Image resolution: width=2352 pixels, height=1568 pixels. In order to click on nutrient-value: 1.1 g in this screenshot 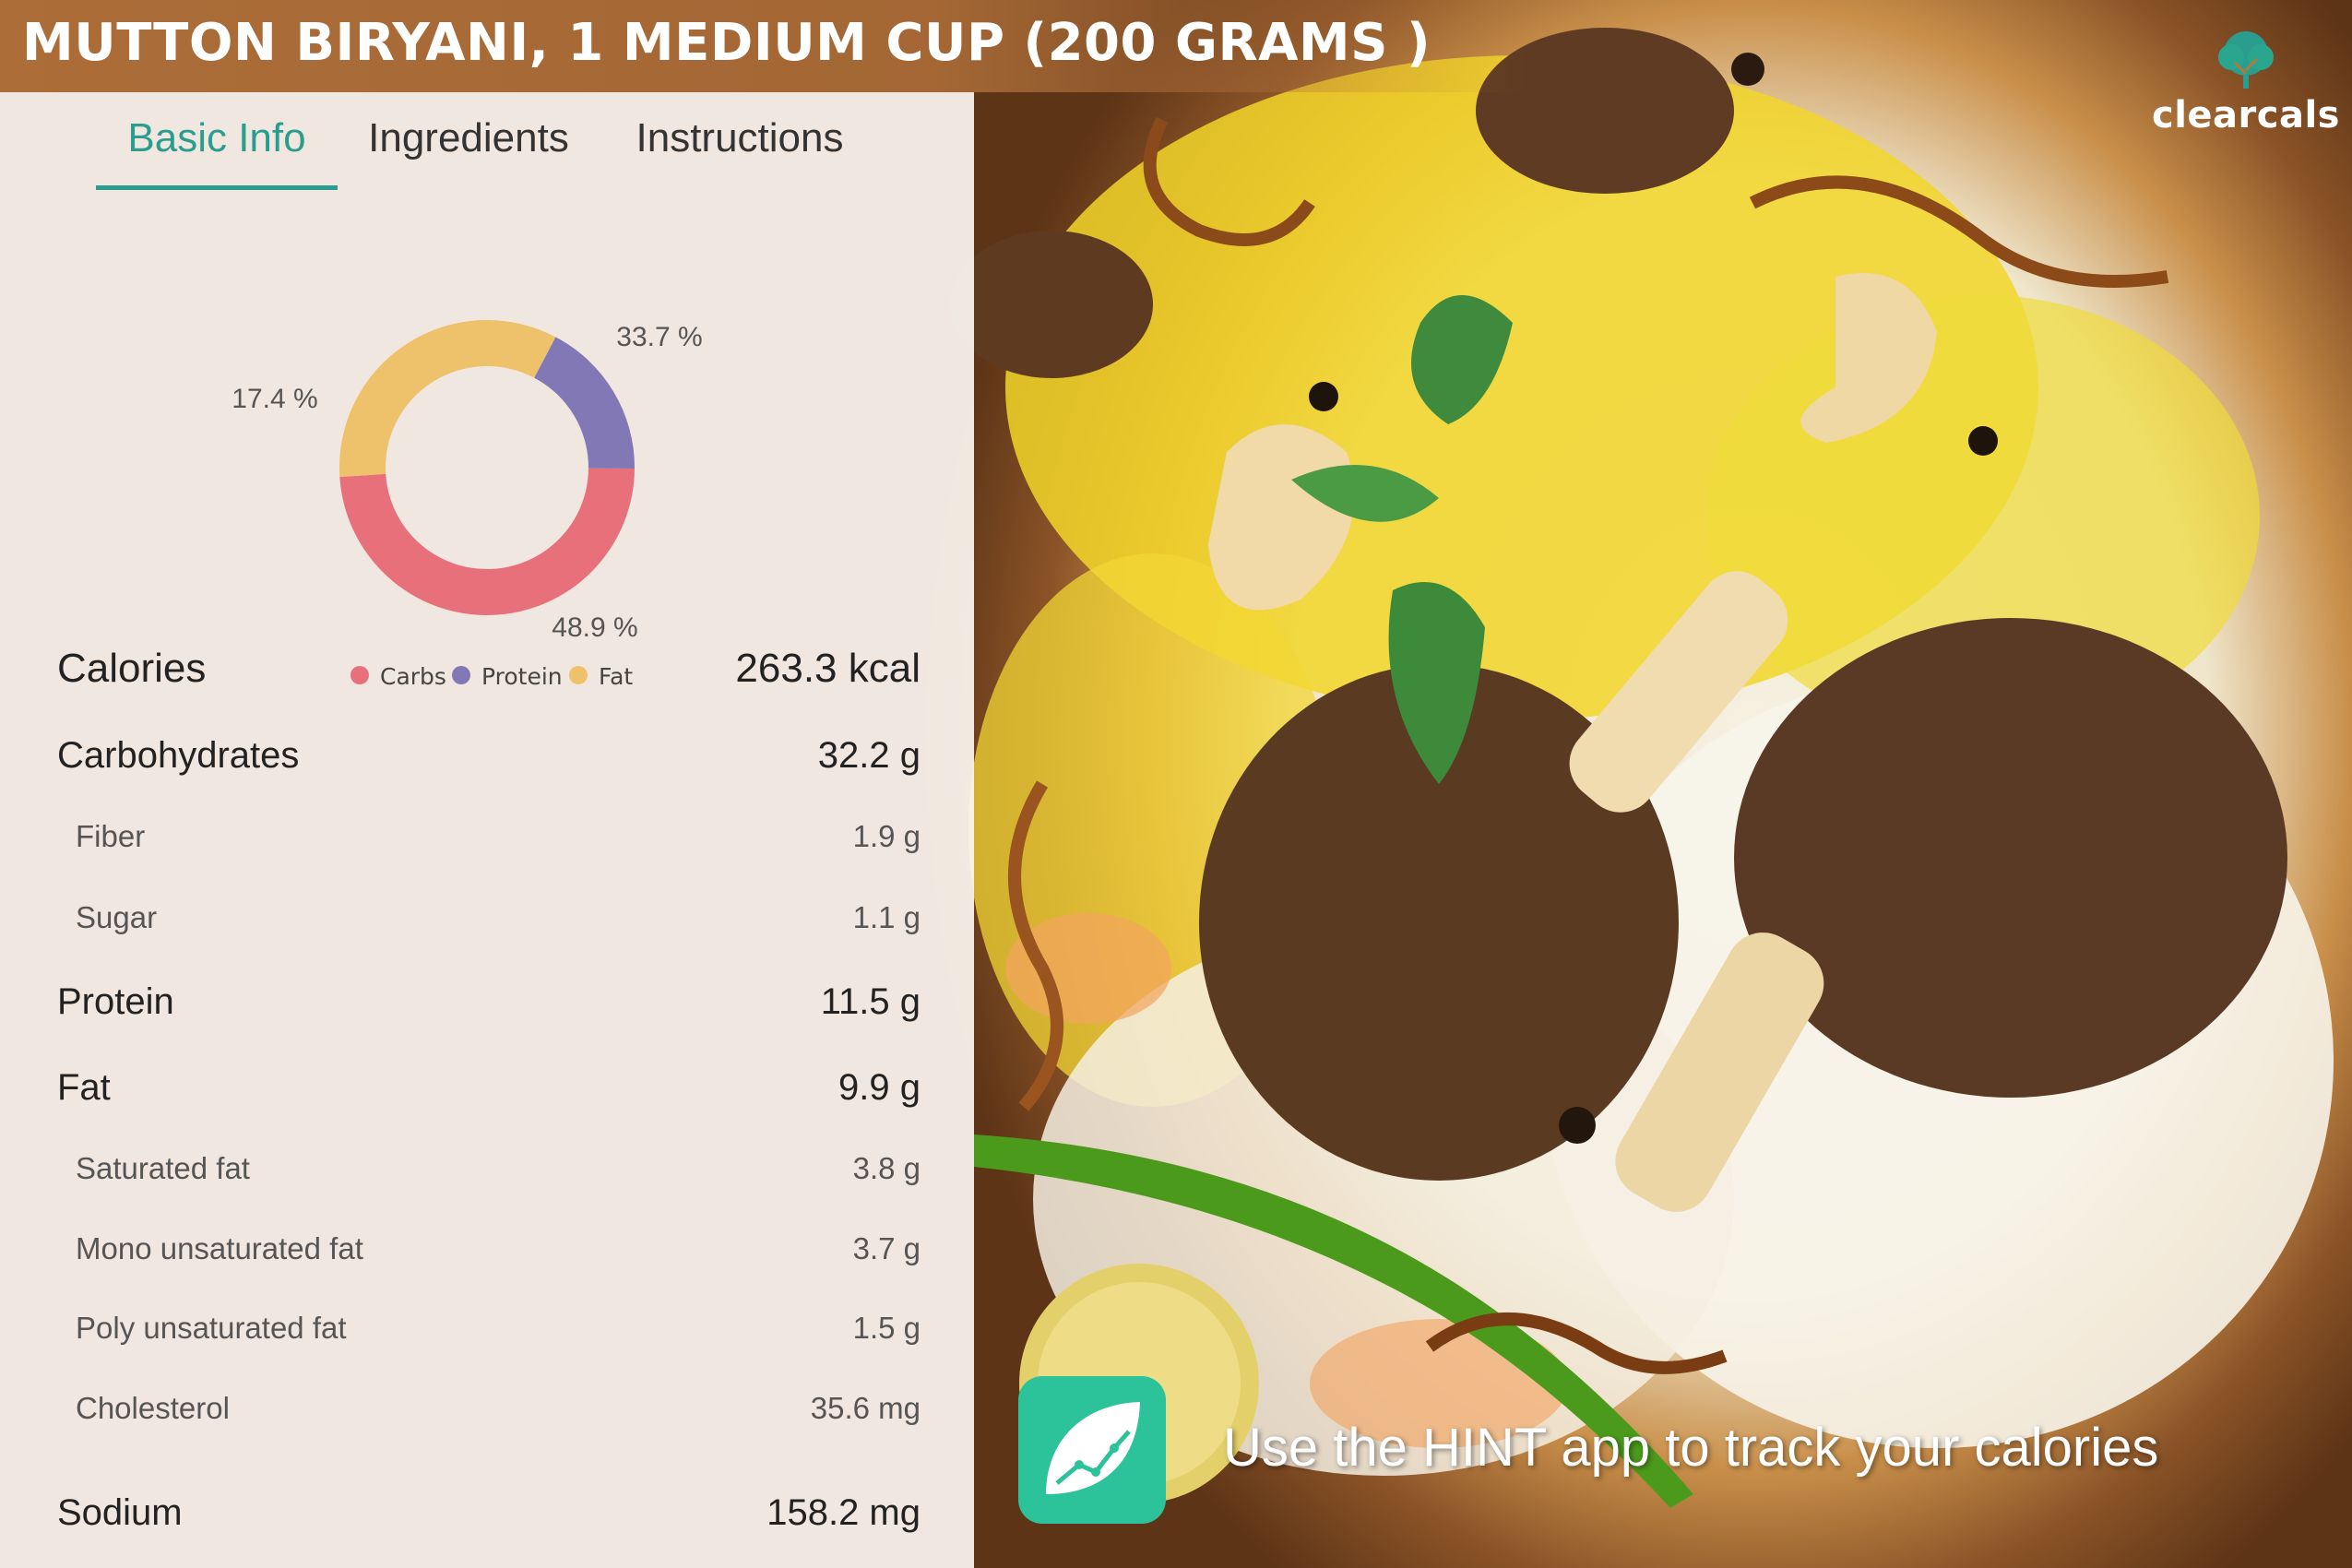, I will do `click(886, 917)`.